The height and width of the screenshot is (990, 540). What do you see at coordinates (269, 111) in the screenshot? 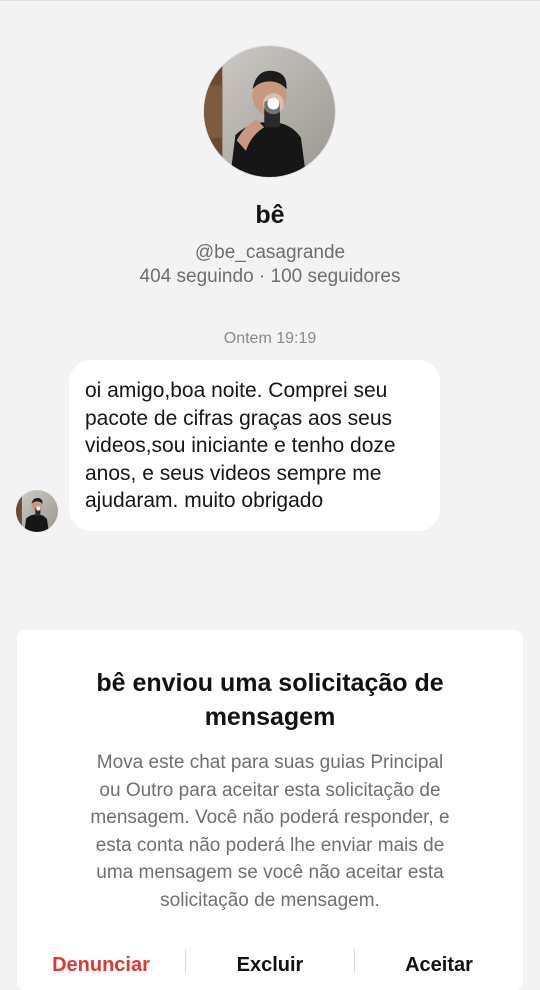
I see `profile-avatar` at bounding box center [269, 111].